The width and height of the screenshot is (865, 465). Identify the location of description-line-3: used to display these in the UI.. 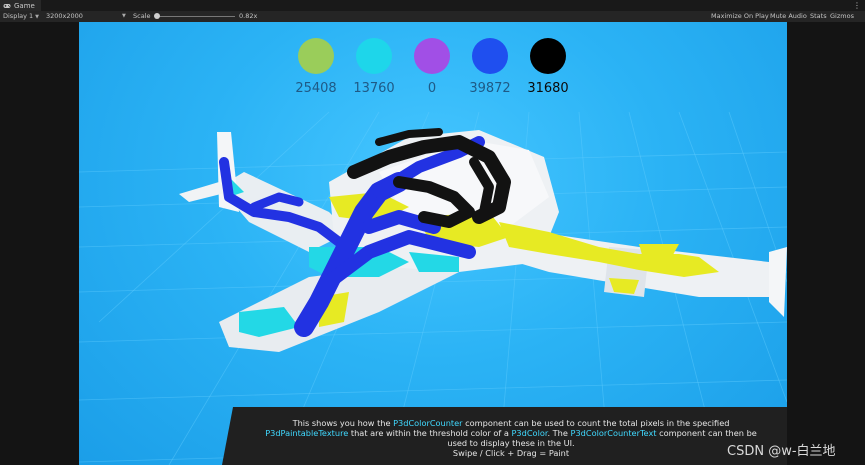
(511, 443).